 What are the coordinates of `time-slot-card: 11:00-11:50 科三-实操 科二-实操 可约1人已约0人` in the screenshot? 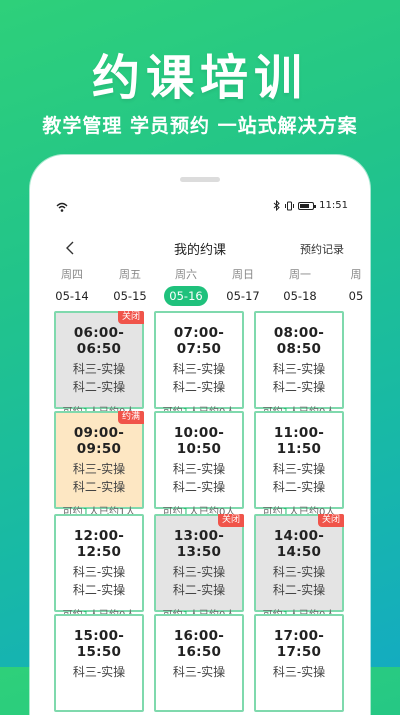 It's located at (299, 464).